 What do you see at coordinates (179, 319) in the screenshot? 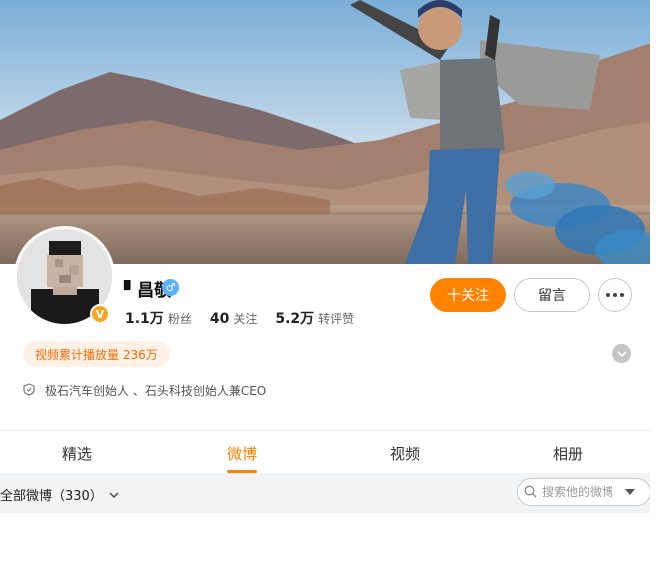
I see `stat-label: 粉丝` at bounding box center [179, 319].